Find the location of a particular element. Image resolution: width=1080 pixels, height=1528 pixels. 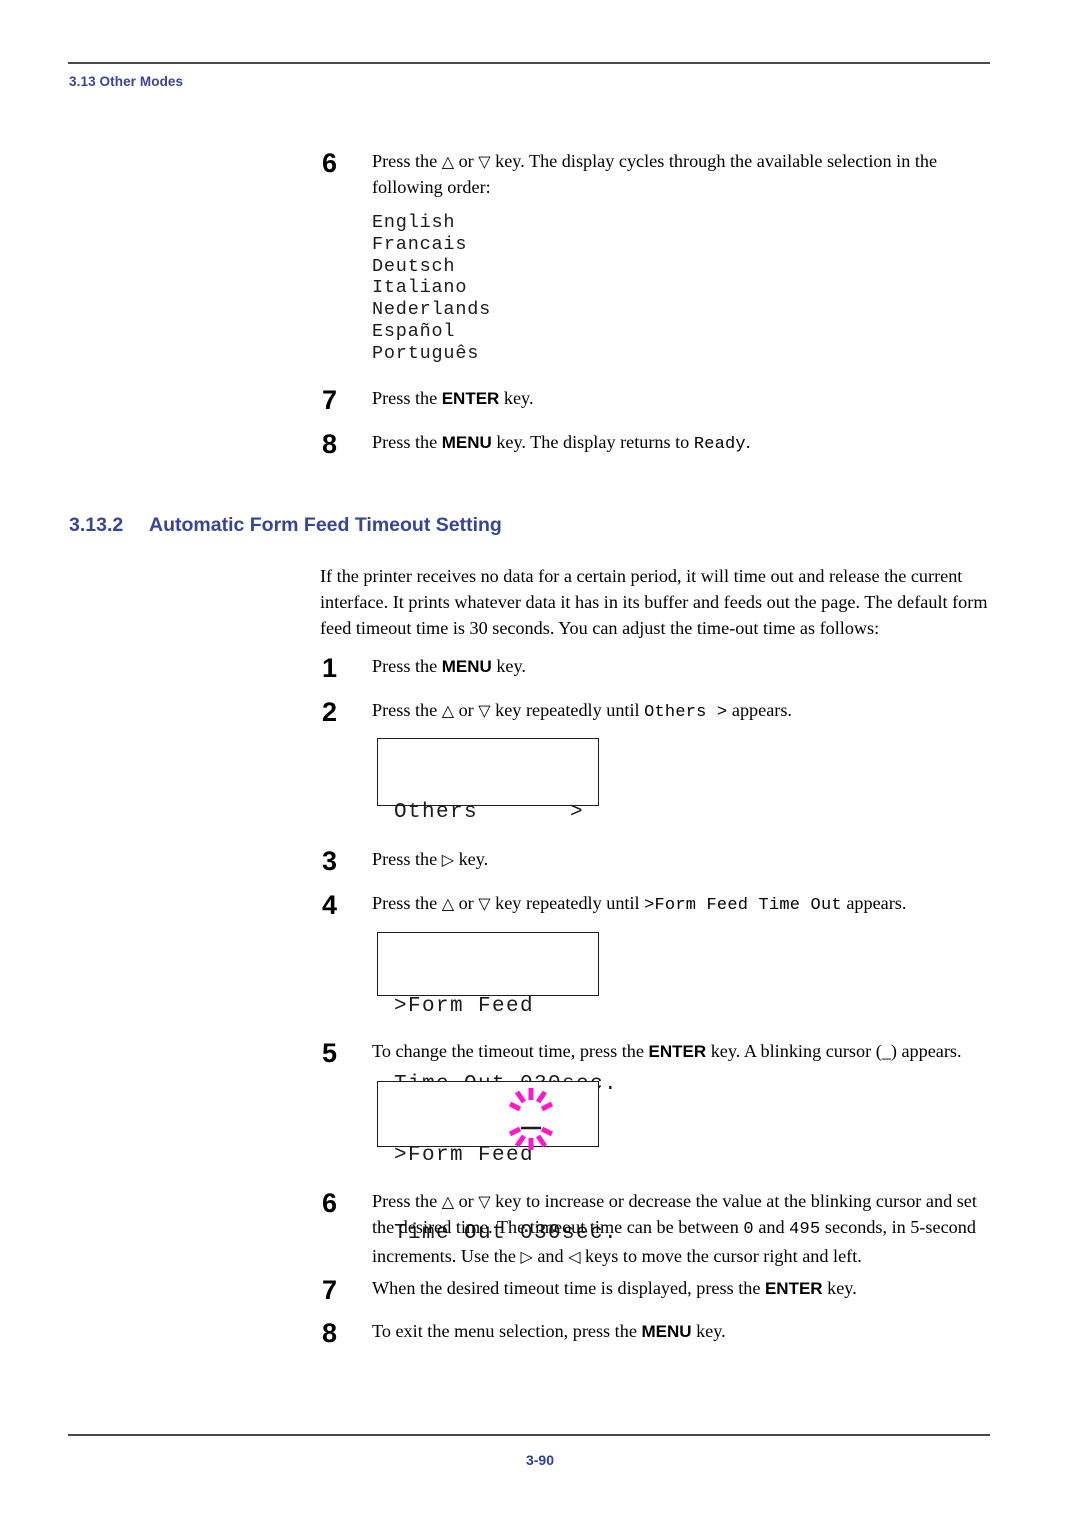

language-list-item: Português is located at coordinates (426, 353).